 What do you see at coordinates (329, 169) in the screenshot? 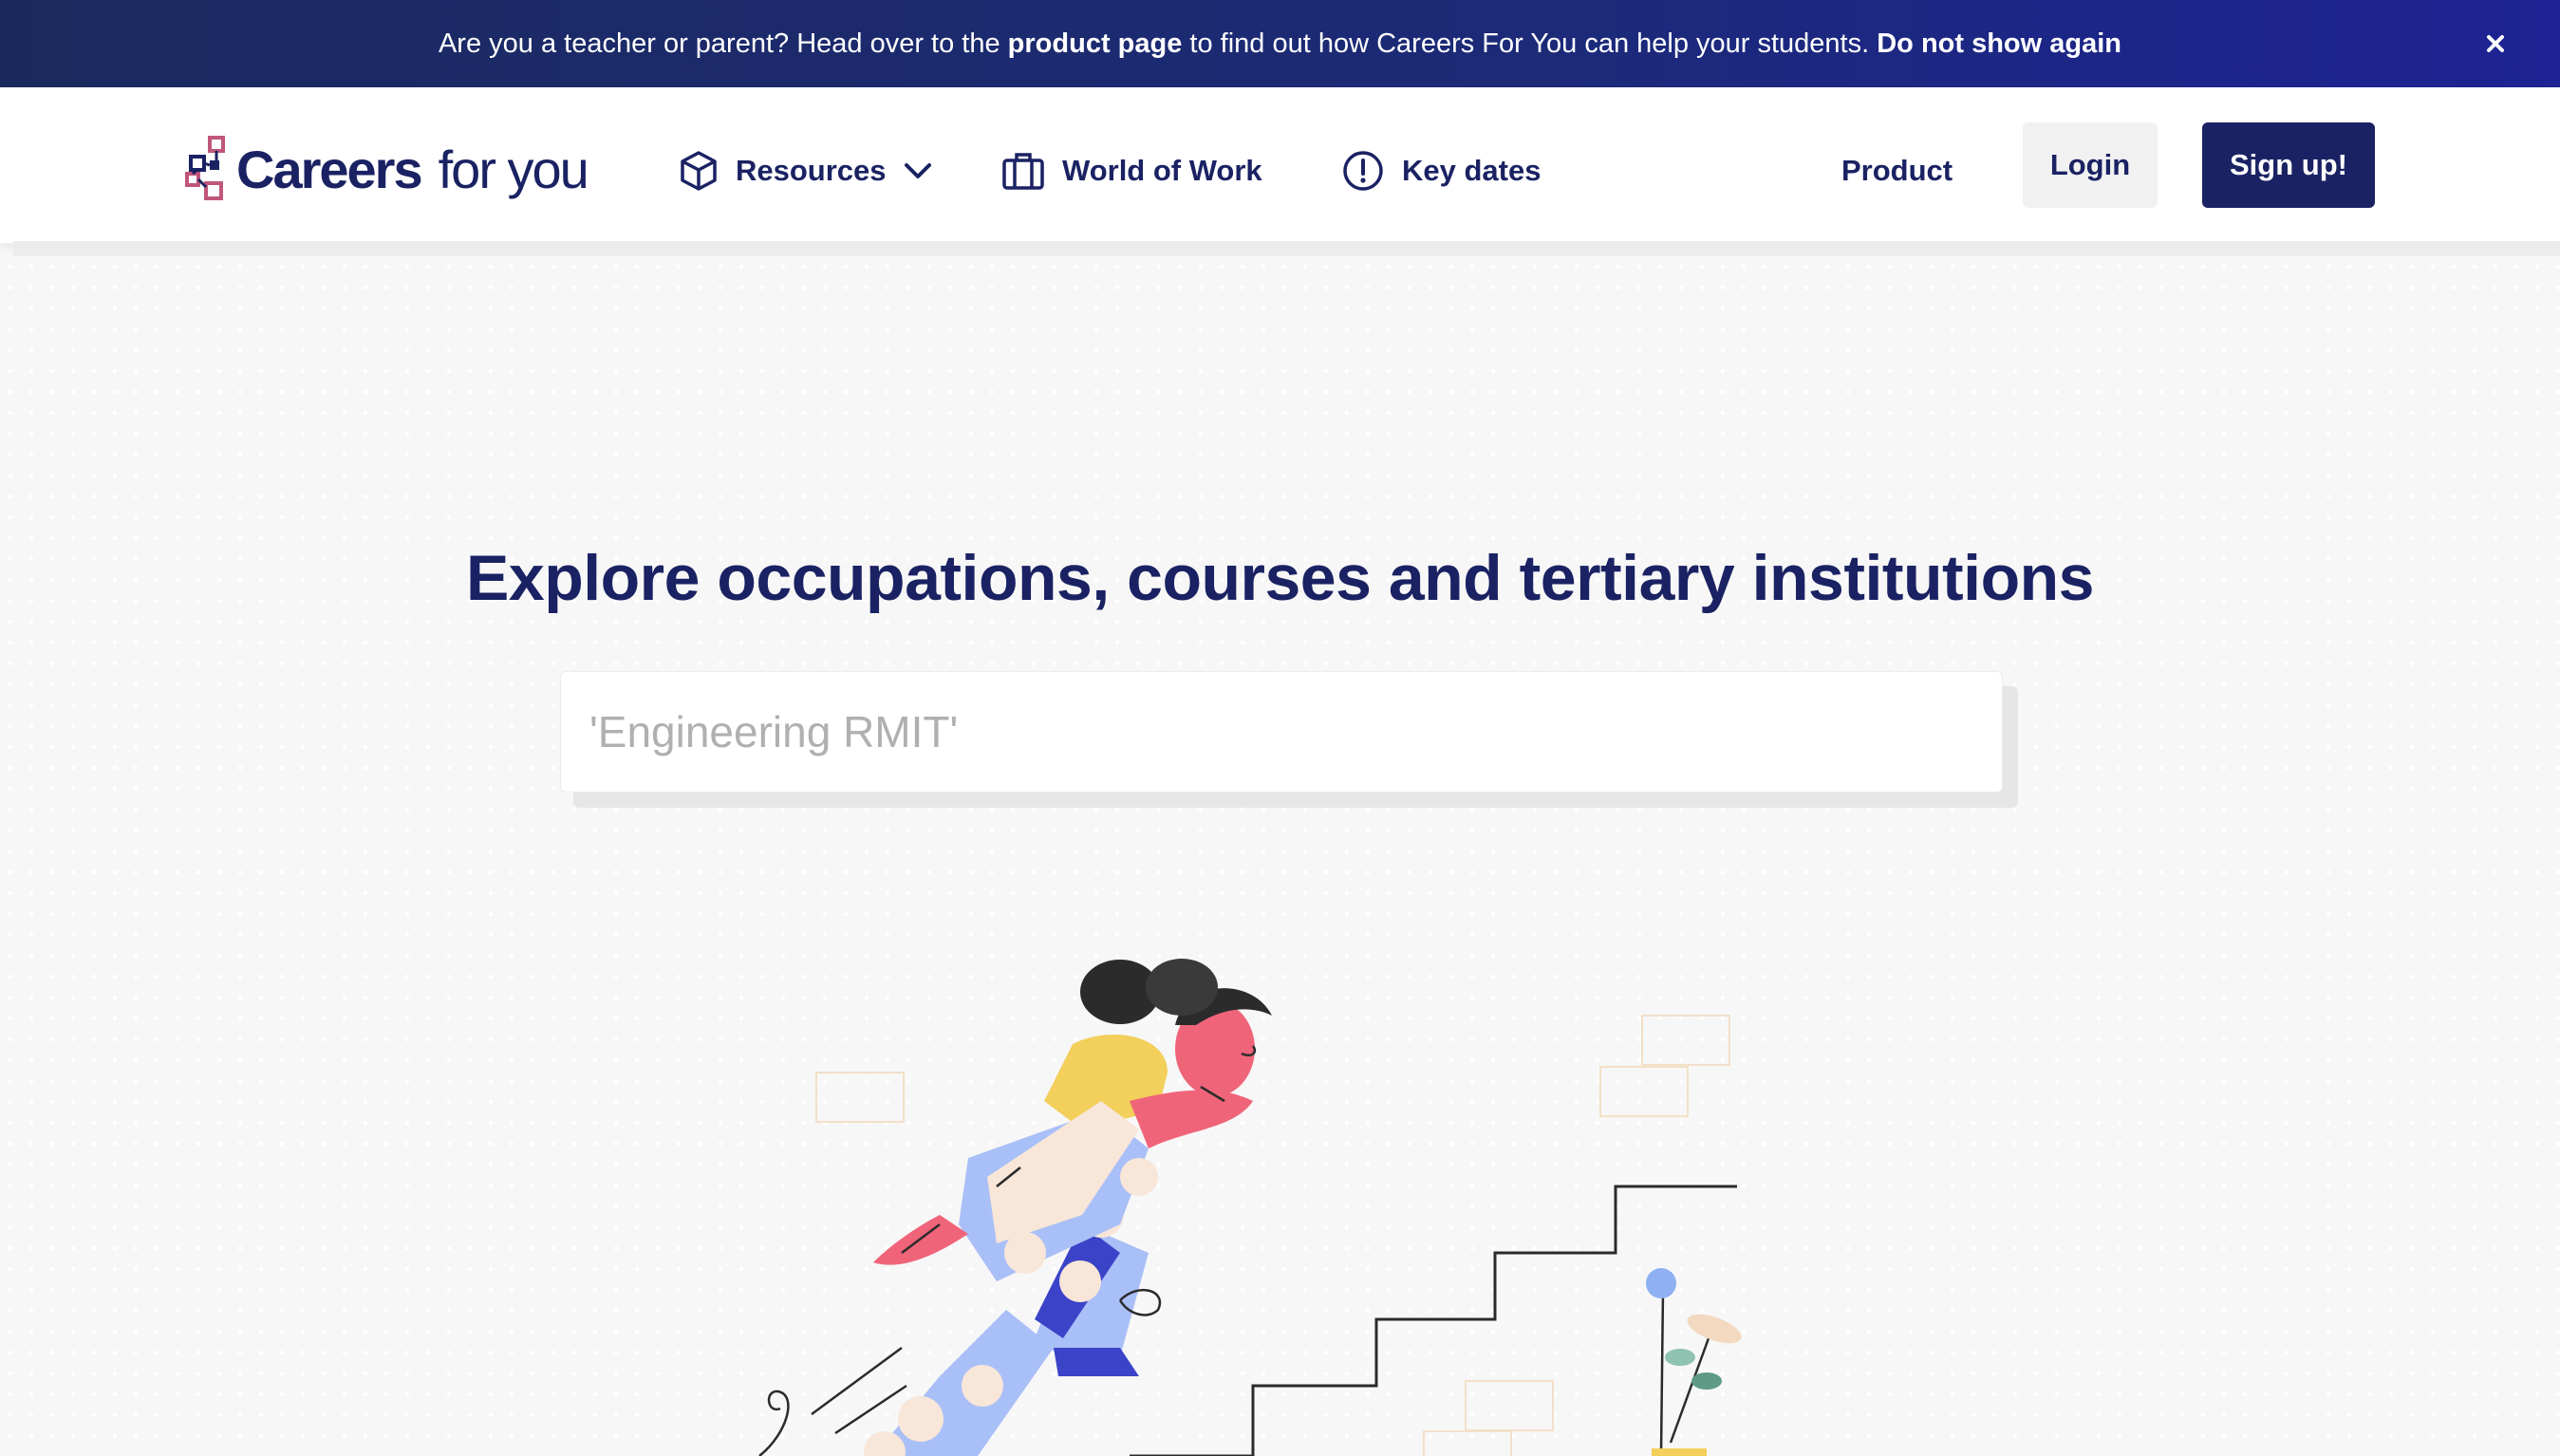
I see `logo-text-bold: Careers` at bounding box center [329, 169].